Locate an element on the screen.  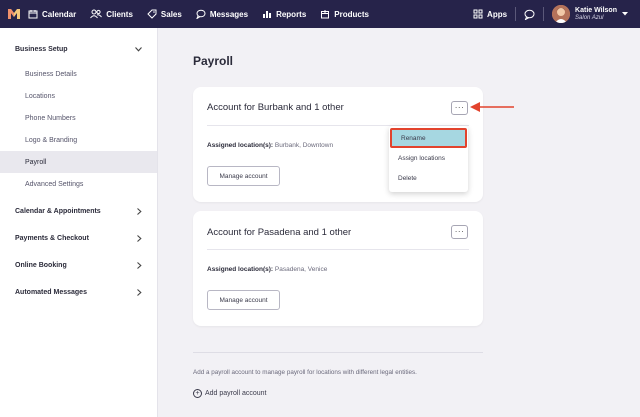
nav-clients: Clients is located at coordinates (111, 14).